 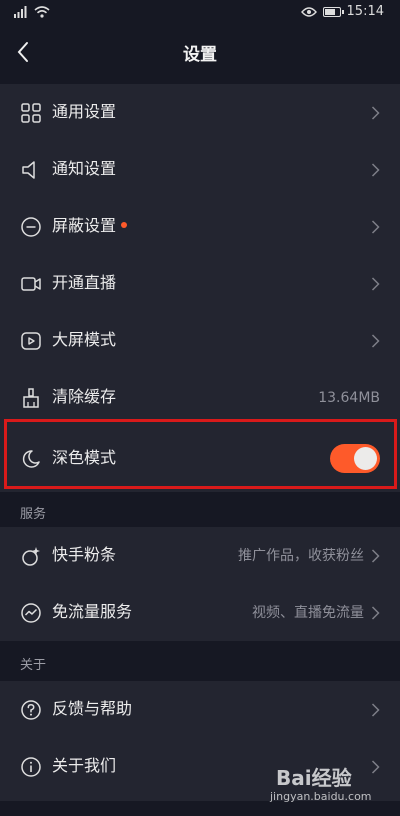 What do you see at coordinates (200, 612) in the screenshot?
I see `row-free-data-service: 免流量服务 视频、直播免流量` at bounding box center [200, 612].